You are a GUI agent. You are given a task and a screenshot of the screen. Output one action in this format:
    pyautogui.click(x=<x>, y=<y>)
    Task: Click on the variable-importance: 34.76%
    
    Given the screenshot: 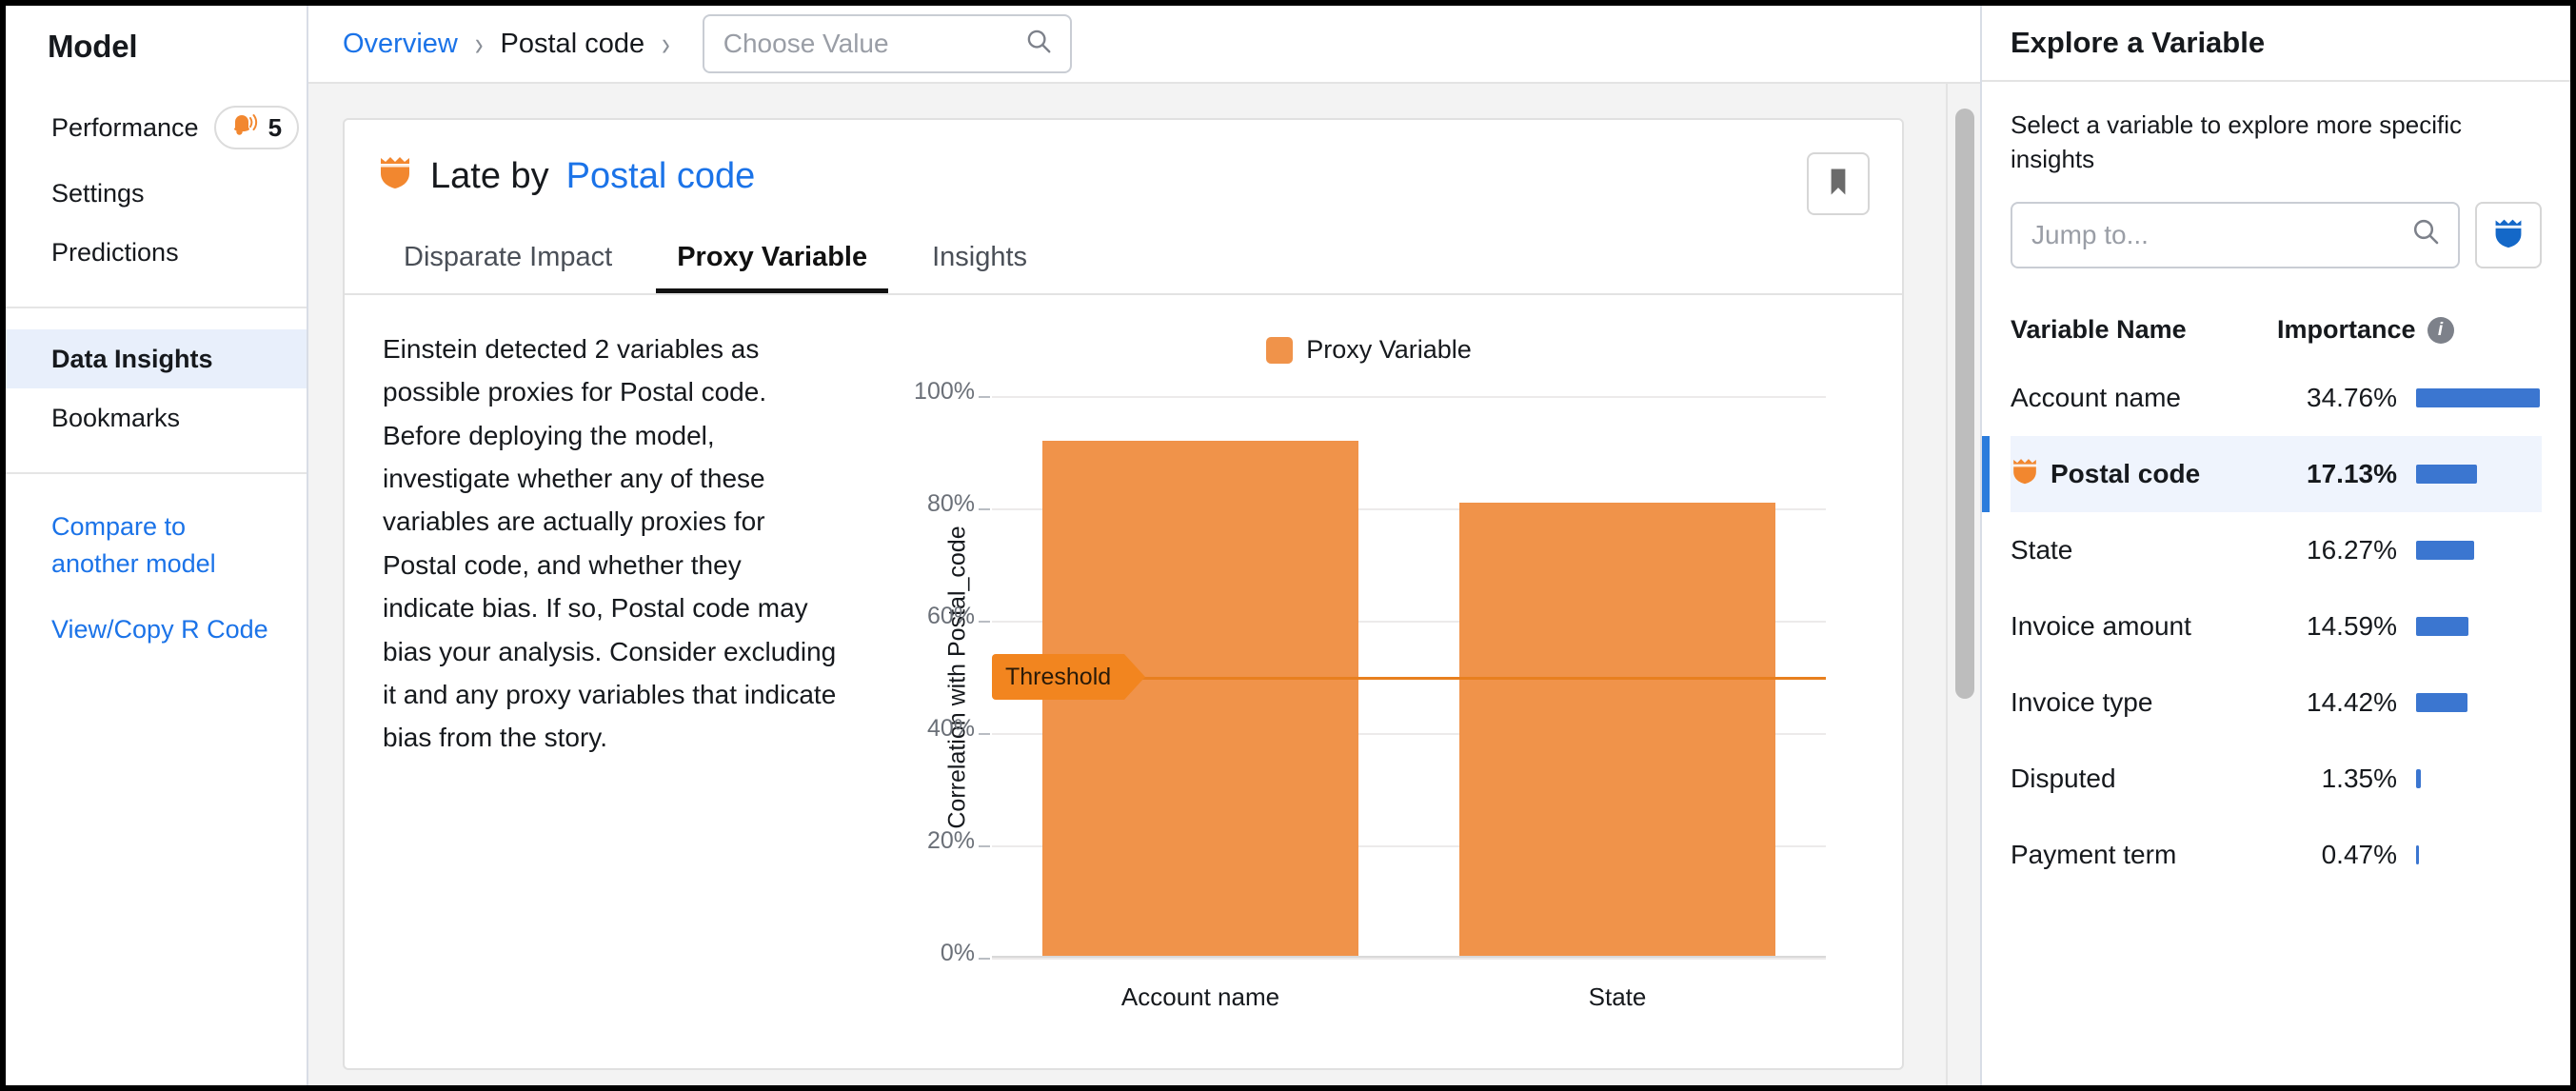 What is the action you would take?
    pyautogui.click(x=2413, y=398)
    